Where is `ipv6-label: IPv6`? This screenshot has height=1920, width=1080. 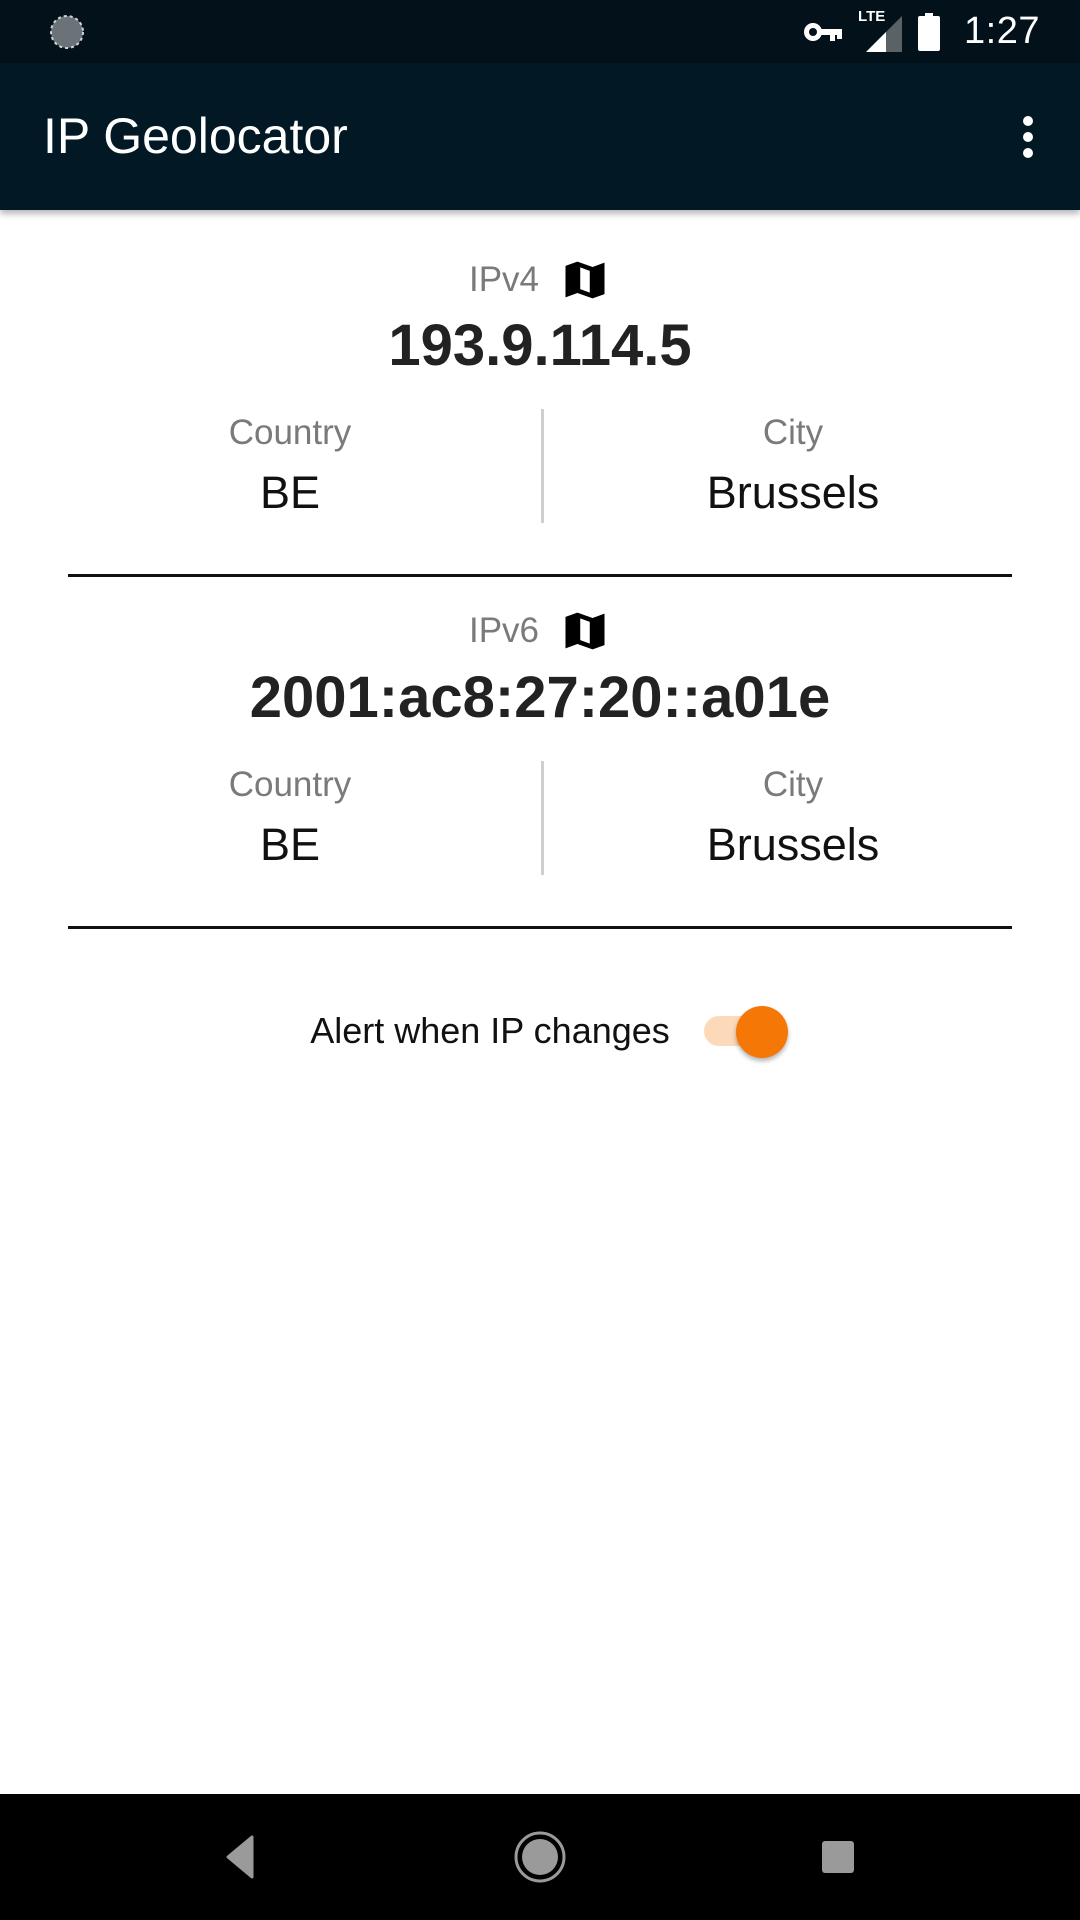 ipv6-label: IPv6 is located at coordinates (504, 630).